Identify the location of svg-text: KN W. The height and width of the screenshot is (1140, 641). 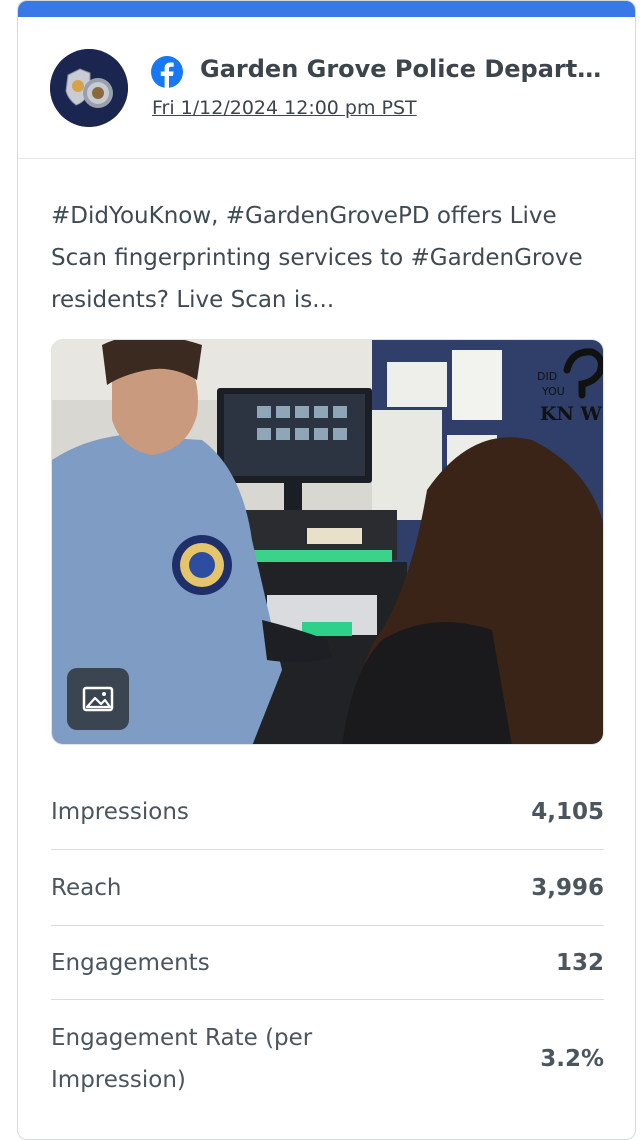
(571, 414).